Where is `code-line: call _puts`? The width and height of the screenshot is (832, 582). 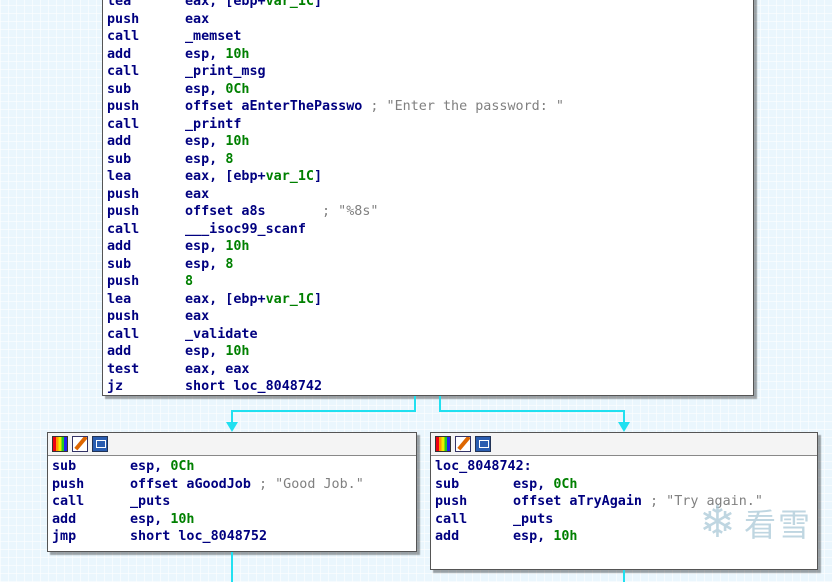
code-line: call _puts is located at coordinates (234, 502).